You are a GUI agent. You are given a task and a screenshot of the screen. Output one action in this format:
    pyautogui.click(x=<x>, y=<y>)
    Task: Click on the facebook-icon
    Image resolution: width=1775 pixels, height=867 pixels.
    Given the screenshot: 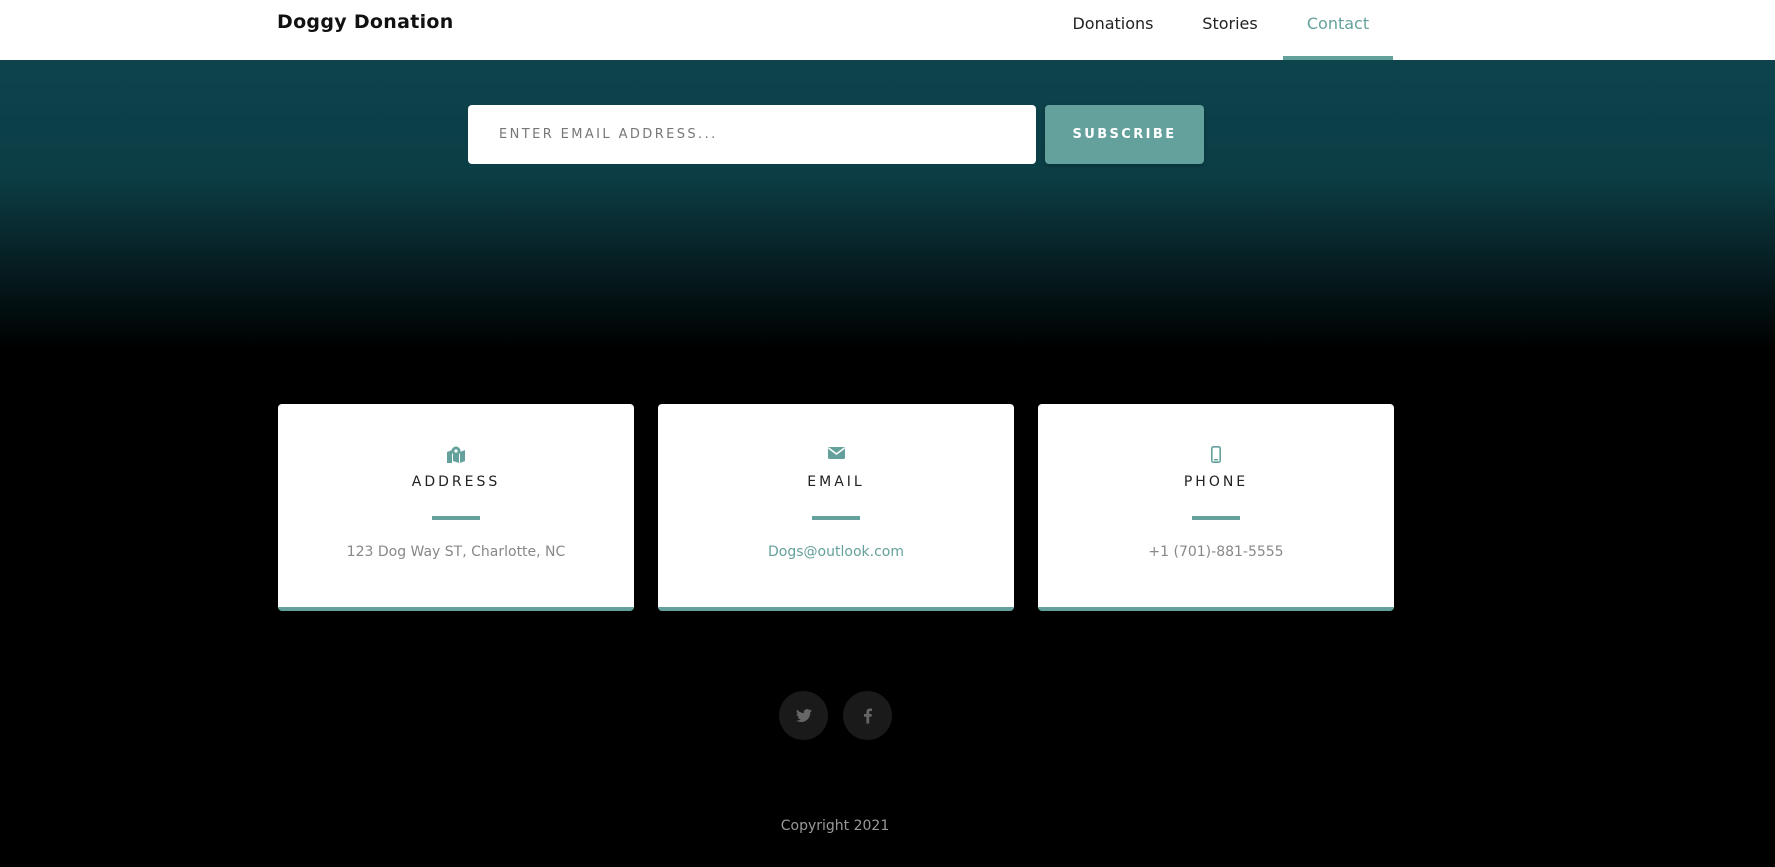 What is the action you would take?
    pyautogui.click(x=867, y=715)
    